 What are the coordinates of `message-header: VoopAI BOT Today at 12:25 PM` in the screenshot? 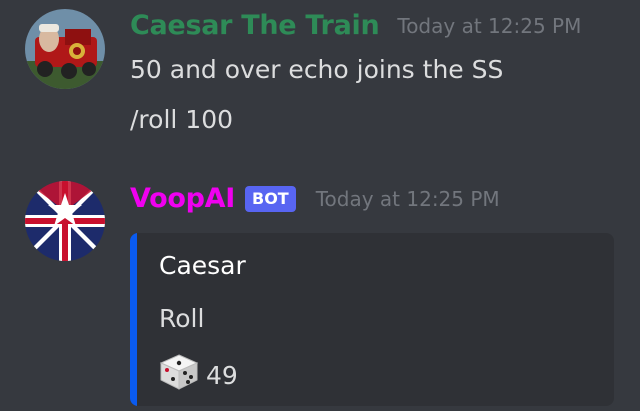 It's located at (315, 198).